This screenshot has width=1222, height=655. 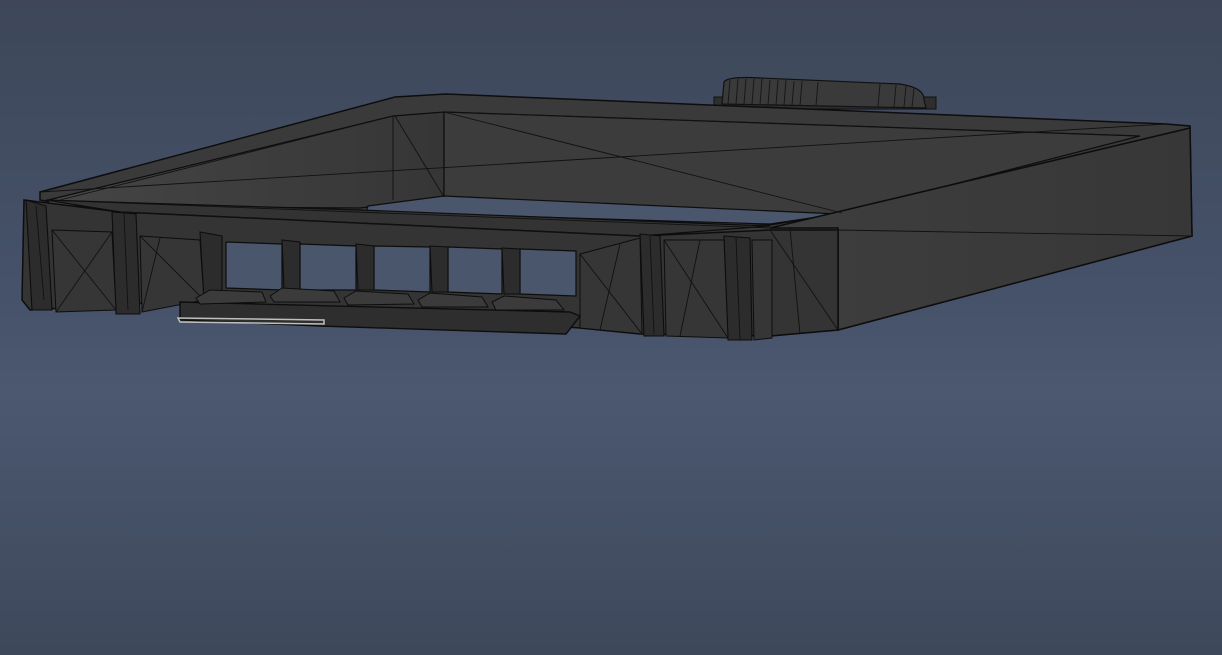 What do you see at coordinates (246, 160) in the screenshot?
I see `inner-left-wall` at bounding box center [246, 160].